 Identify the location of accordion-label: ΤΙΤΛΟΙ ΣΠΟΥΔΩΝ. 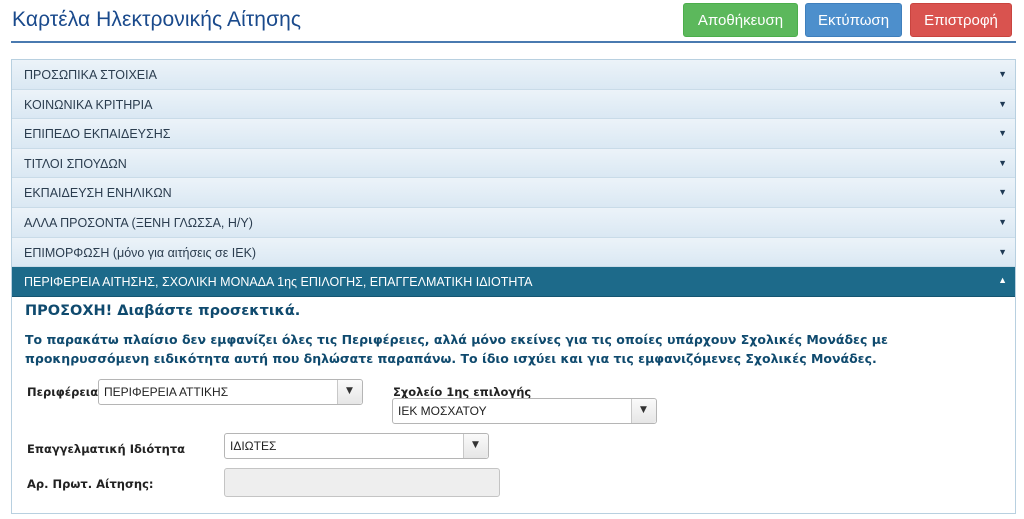
(75, 163).